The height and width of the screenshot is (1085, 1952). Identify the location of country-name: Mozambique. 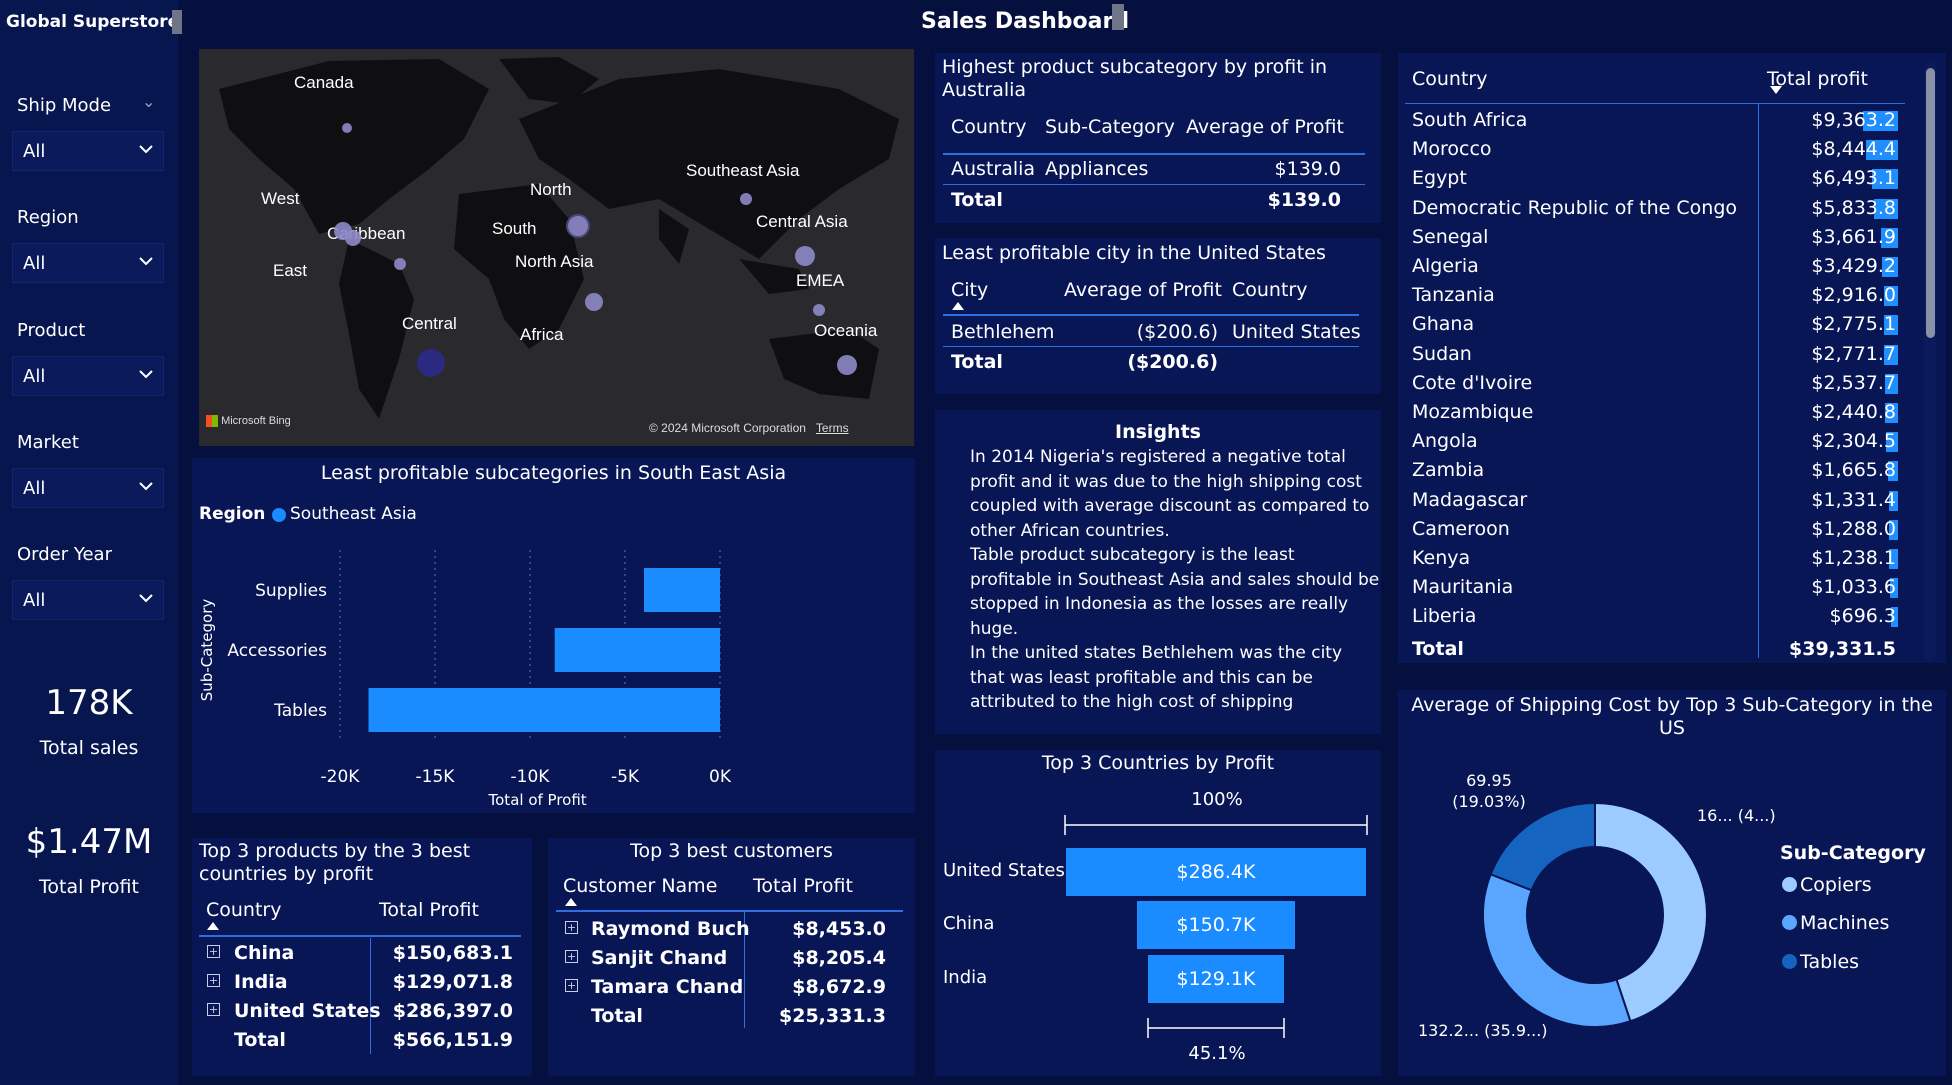
(1473, 412).